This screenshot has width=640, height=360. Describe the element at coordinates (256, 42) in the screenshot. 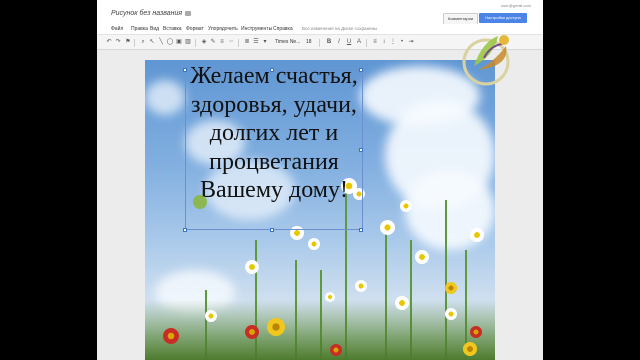

I see `list-icon: ☰` at that location.